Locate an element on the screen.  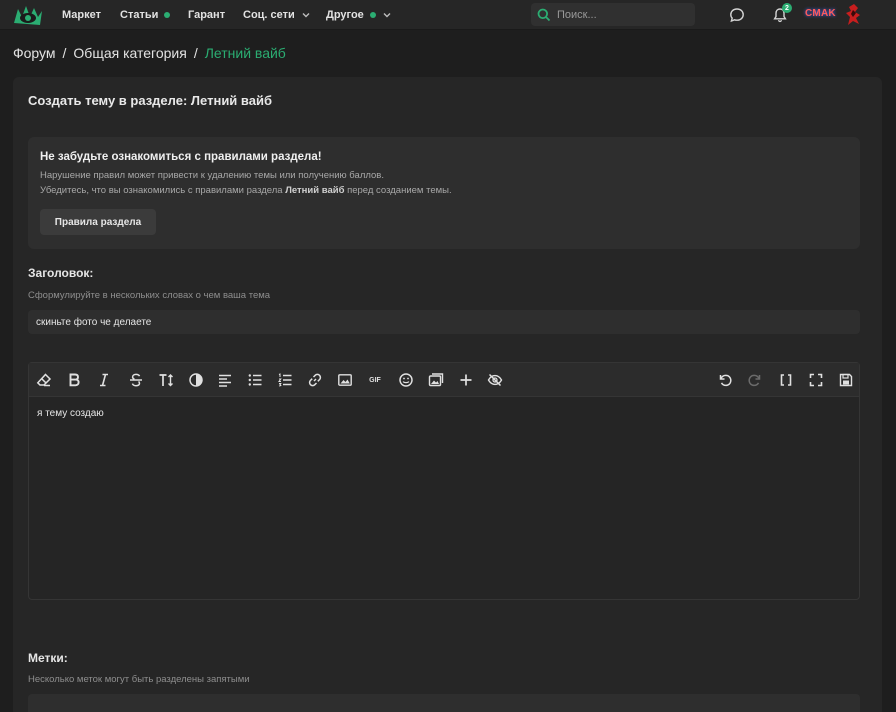
bullet-list-button is located at coordinates (255, 380).